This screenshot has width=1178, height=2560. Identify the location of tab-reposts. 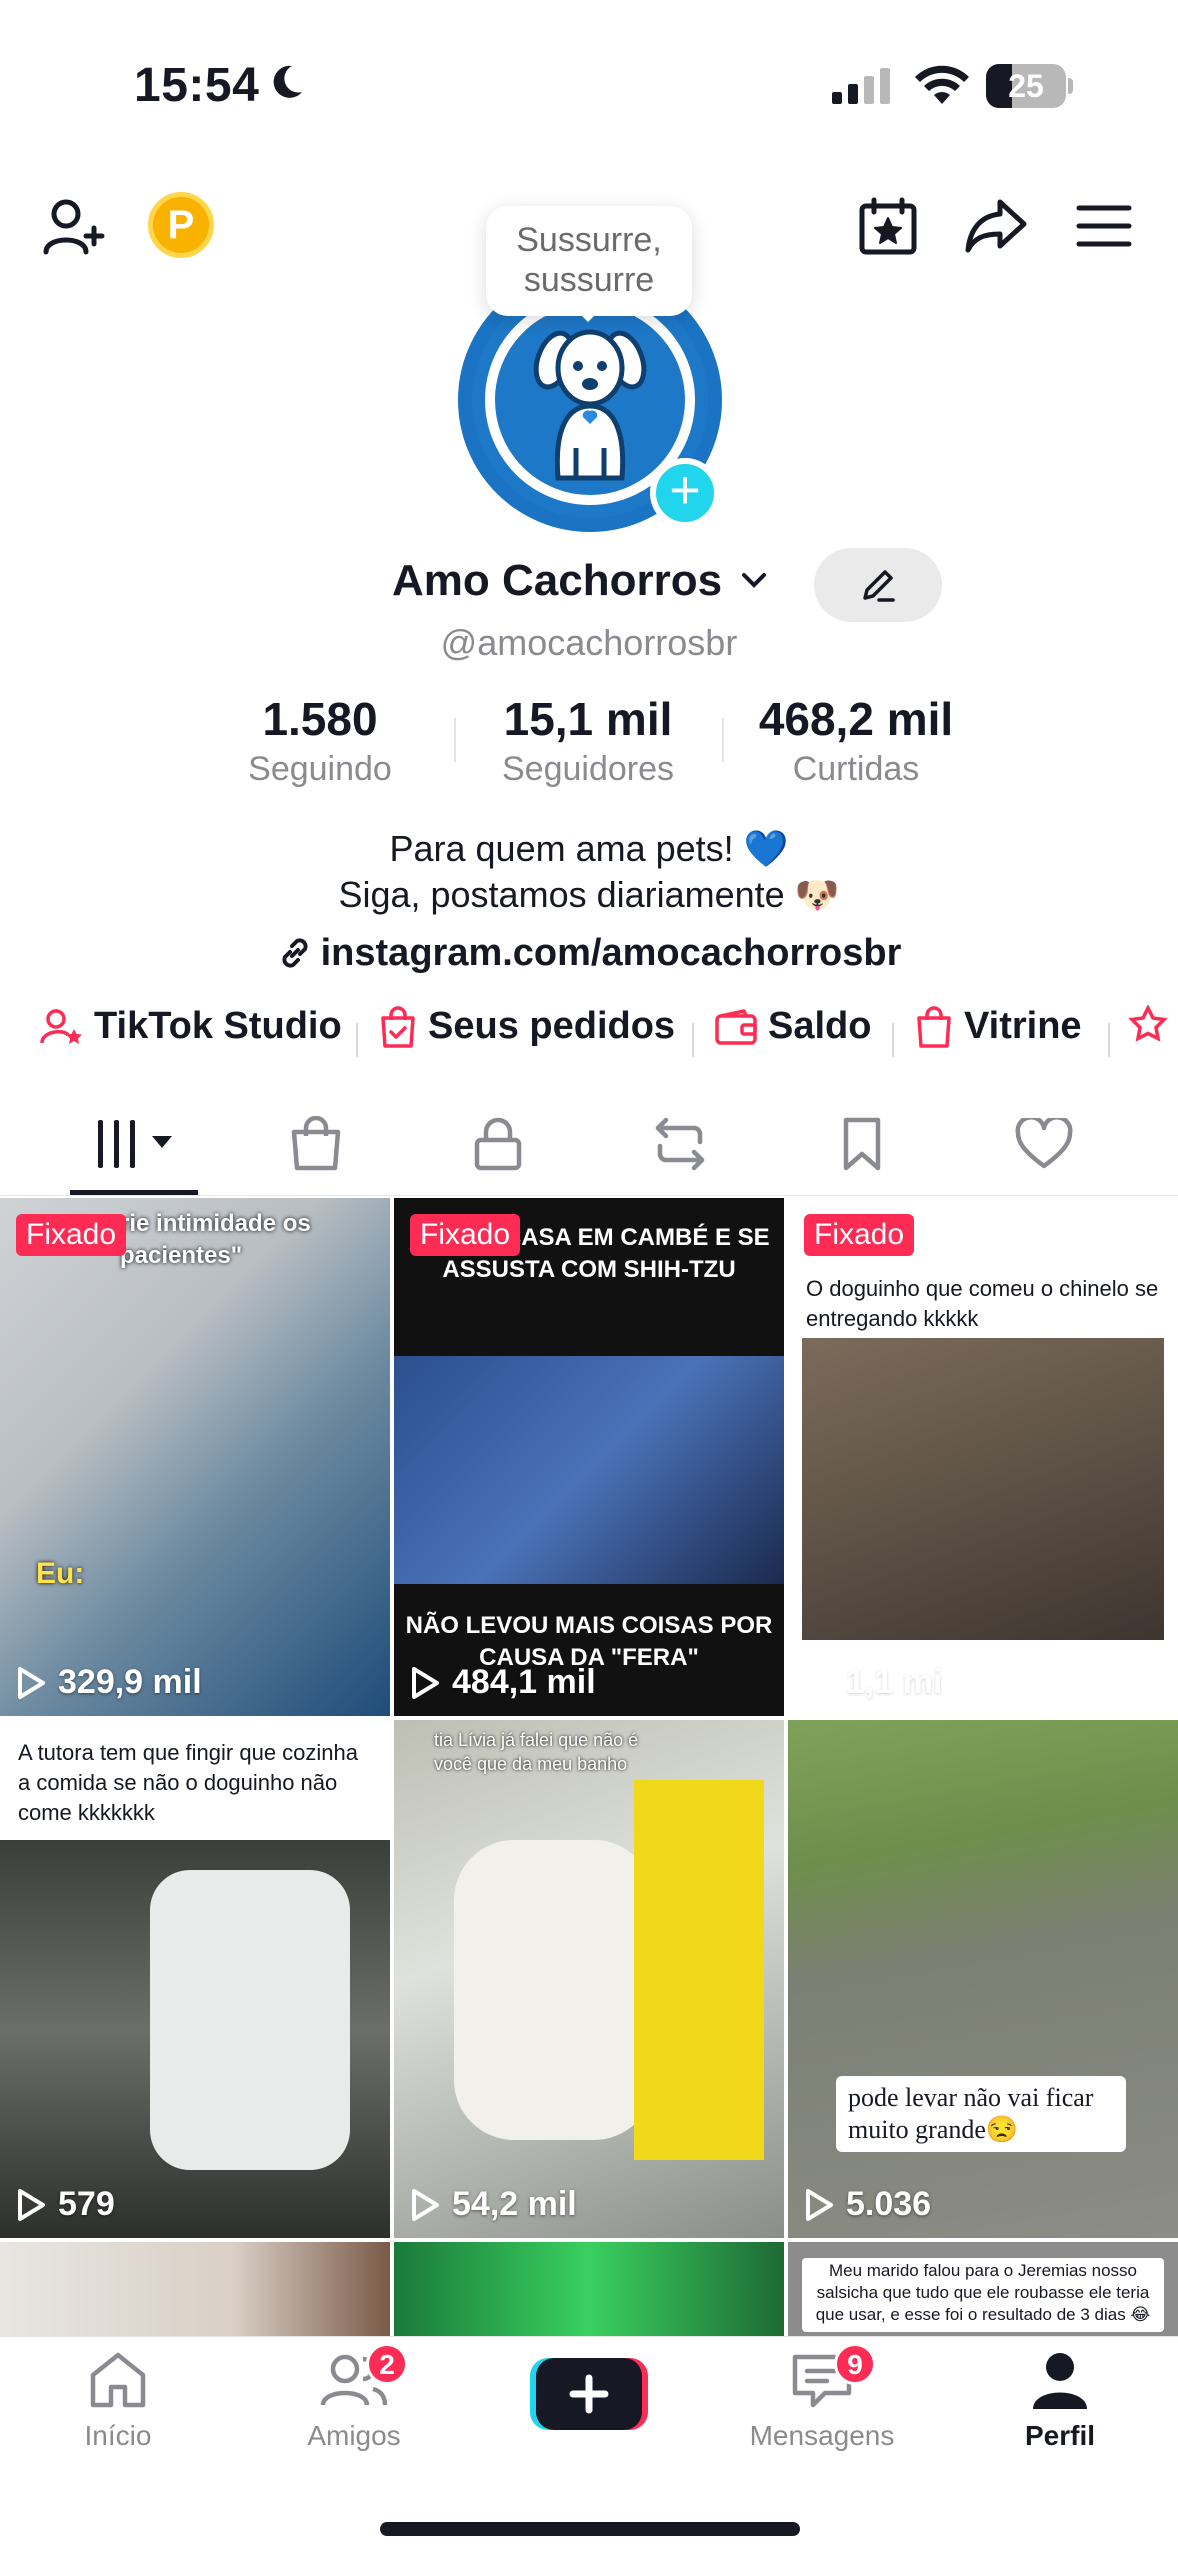
(680, 1144).